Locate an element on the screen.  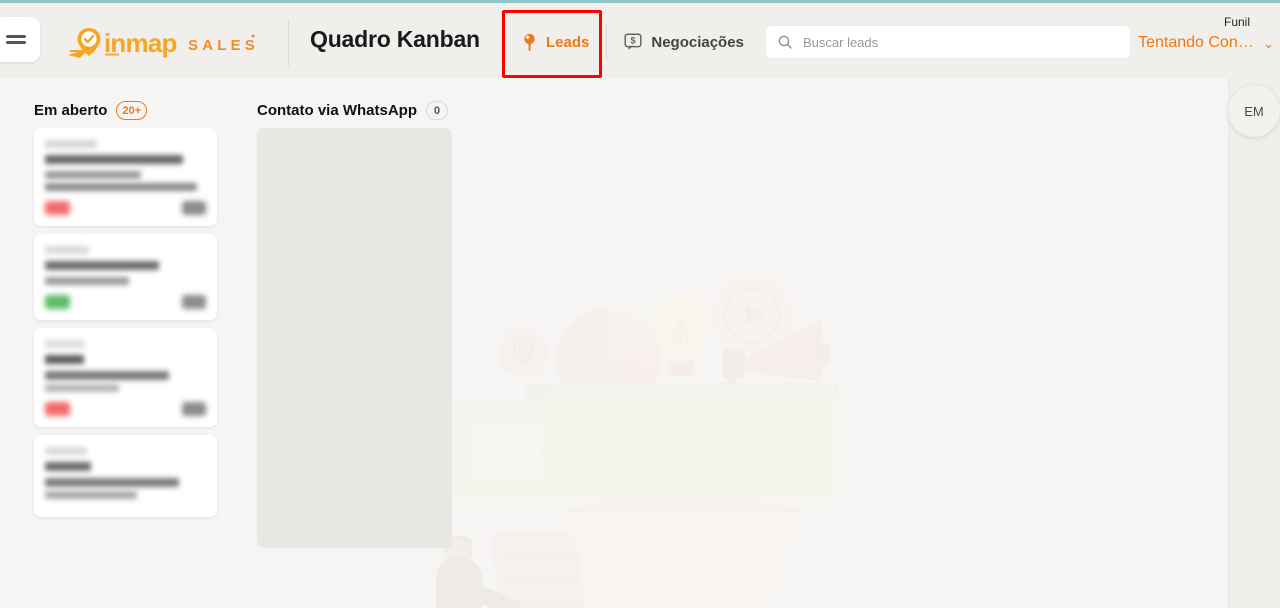
column-cards-contato-via-whatsapp is located at coordinates (358, 337).